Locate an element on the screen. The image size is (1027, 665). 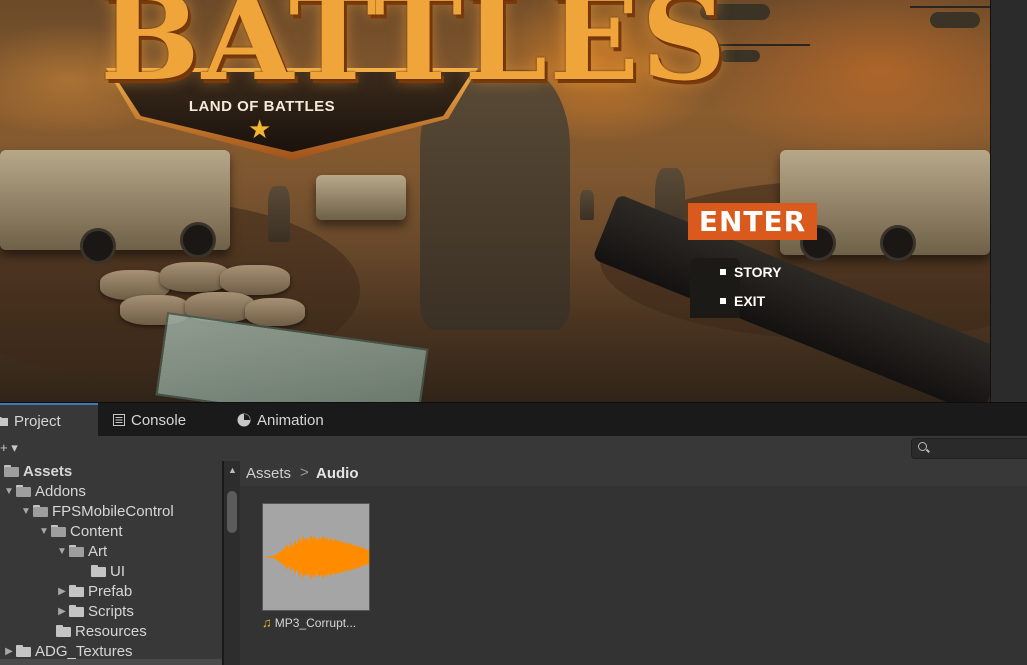
tree-item-ui: UI is located at coordinates (108, 571).